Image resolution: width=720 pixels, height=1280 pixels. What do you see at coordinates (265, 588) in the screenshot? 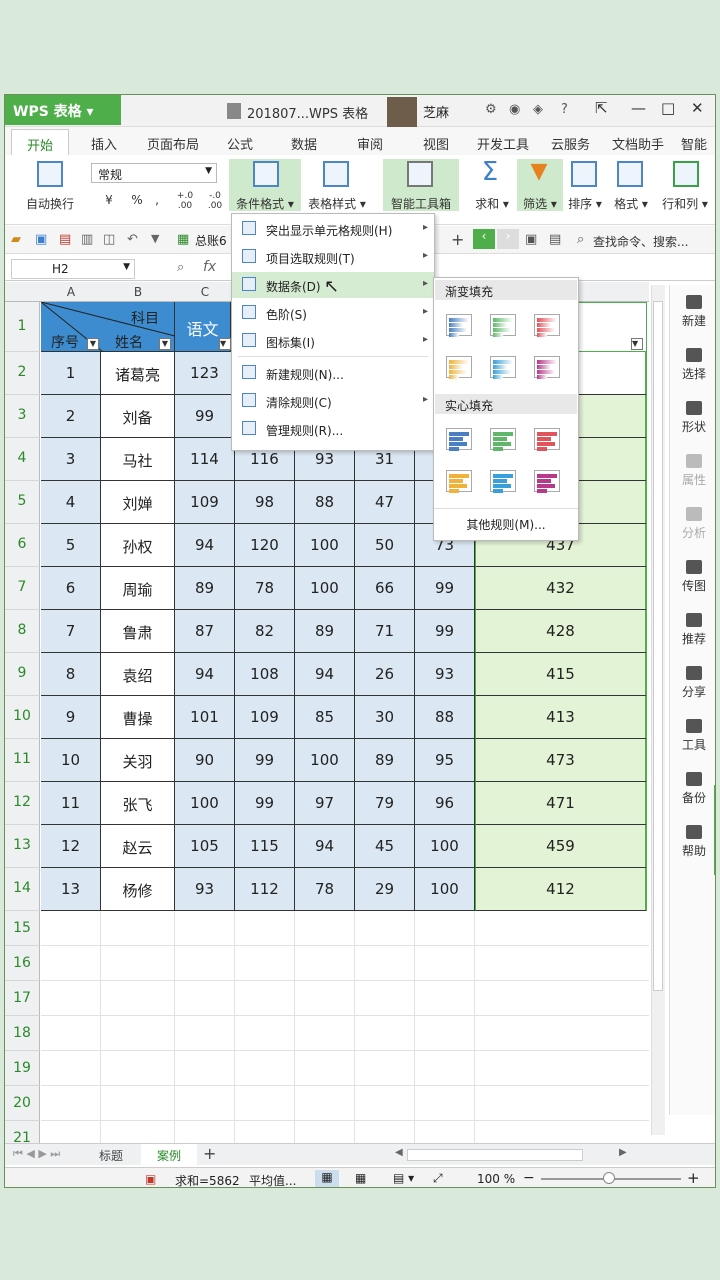
I see `table-cell: 78` at bounding box center [265, 588].